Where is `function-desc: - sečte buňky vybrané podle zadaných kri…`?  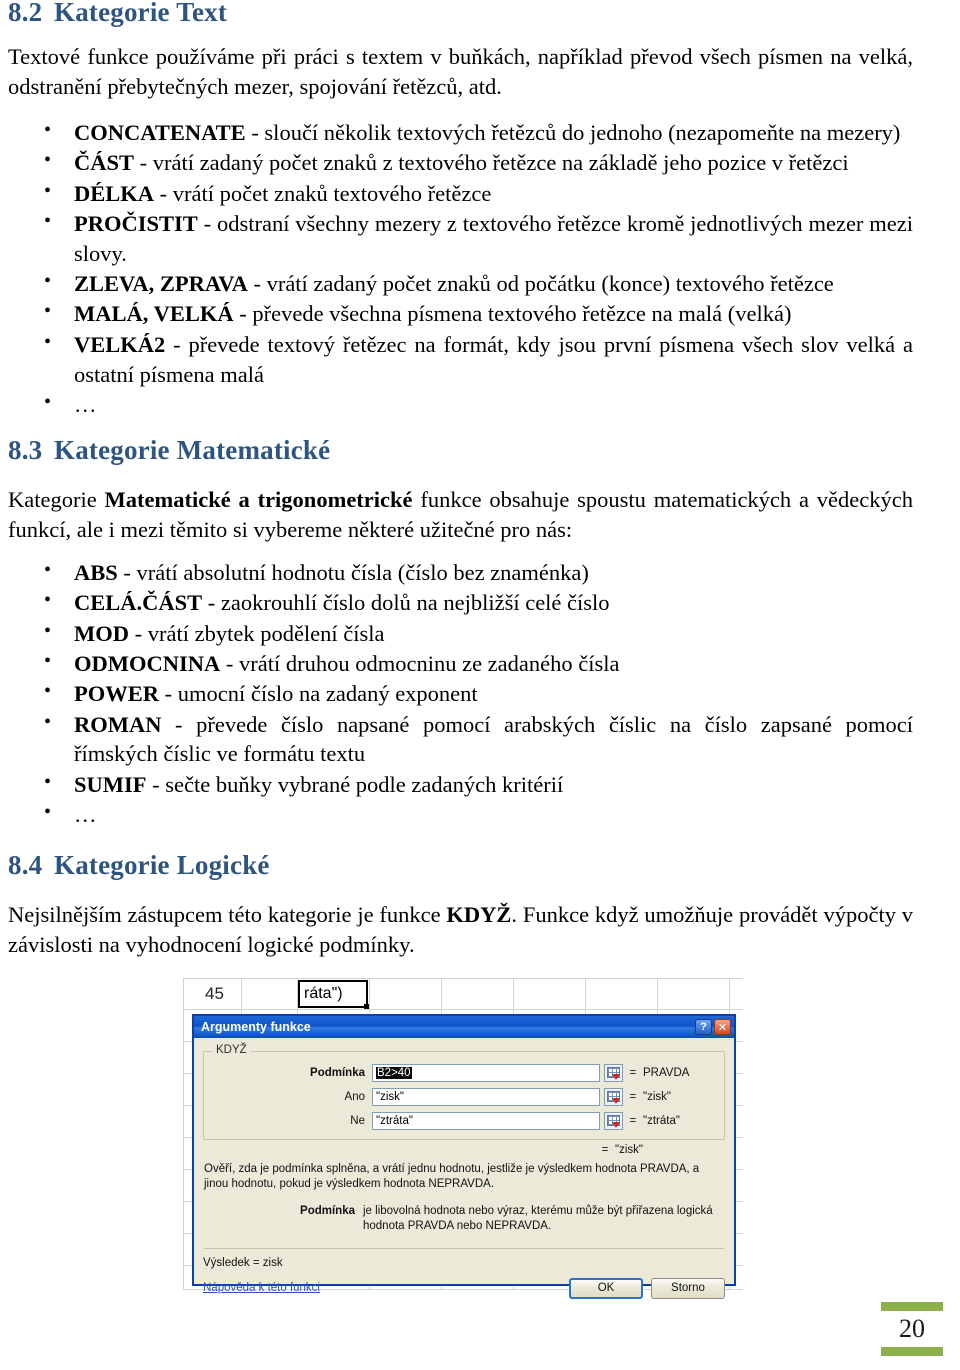
function-desc: - sečte buňky vybrané podle zadaných kri… is located at coordinates (355, 784).